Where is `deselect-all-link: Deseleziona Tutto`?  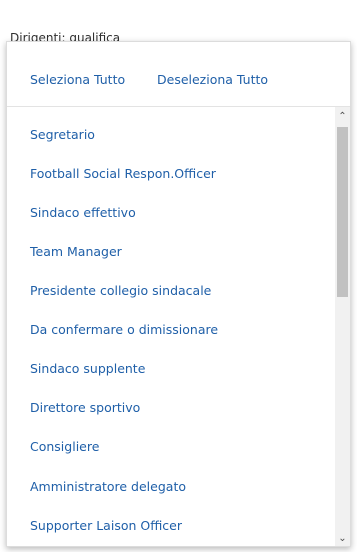 deselect-all-link: Deseleziona Tutto is located at coordinates (212, 79).